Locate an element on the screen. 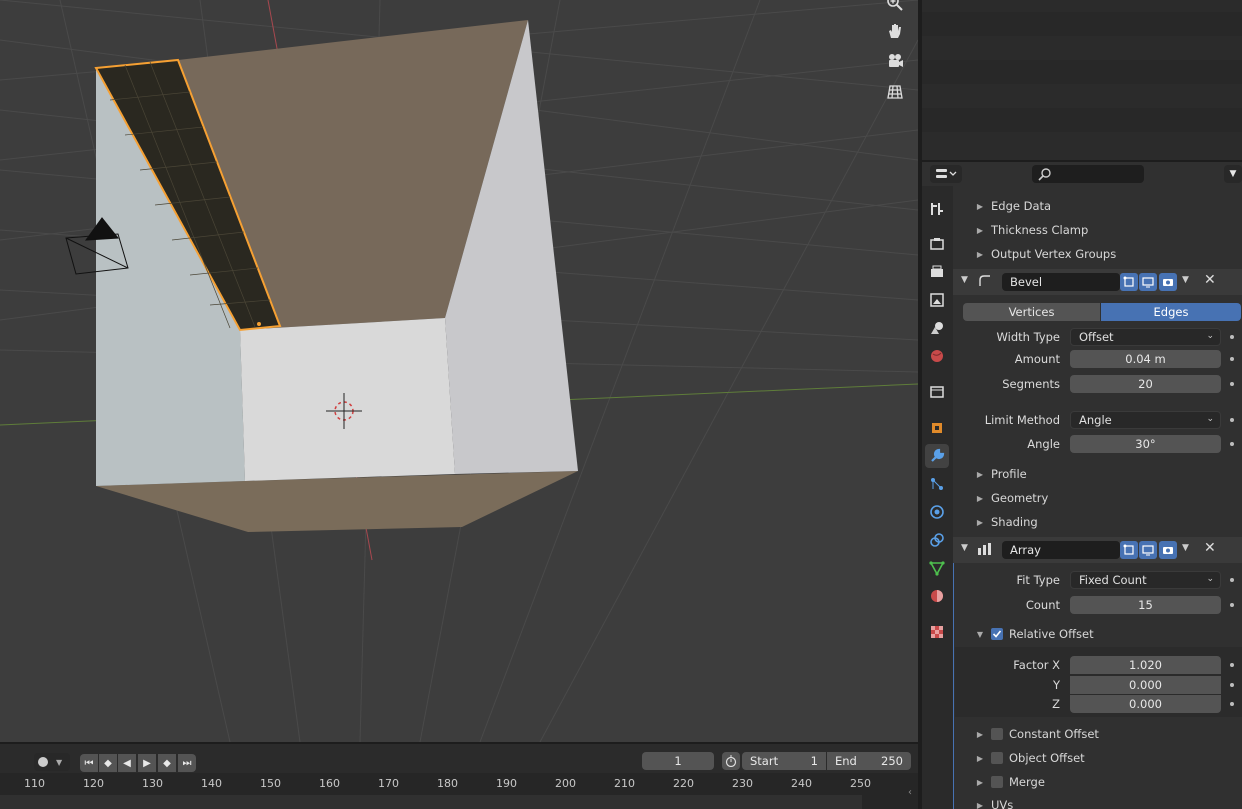 This screenshot has height=809, width=1242. previous-keyframe-icon: ◆ is located at coordinates (108, 763).